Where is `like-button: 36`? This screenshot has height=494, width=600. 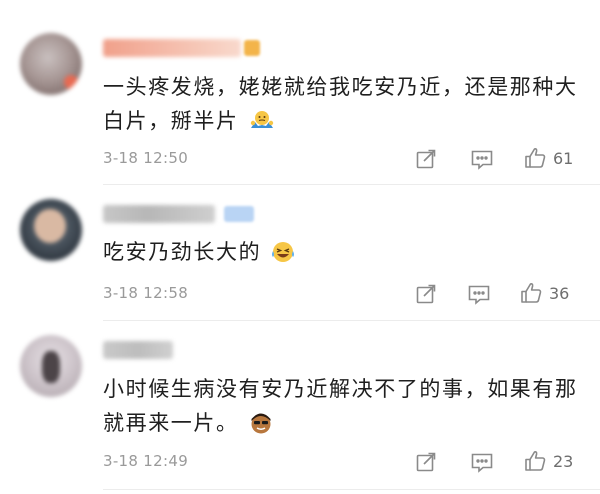 like-button: 36 is located at coordinates (544, 293).